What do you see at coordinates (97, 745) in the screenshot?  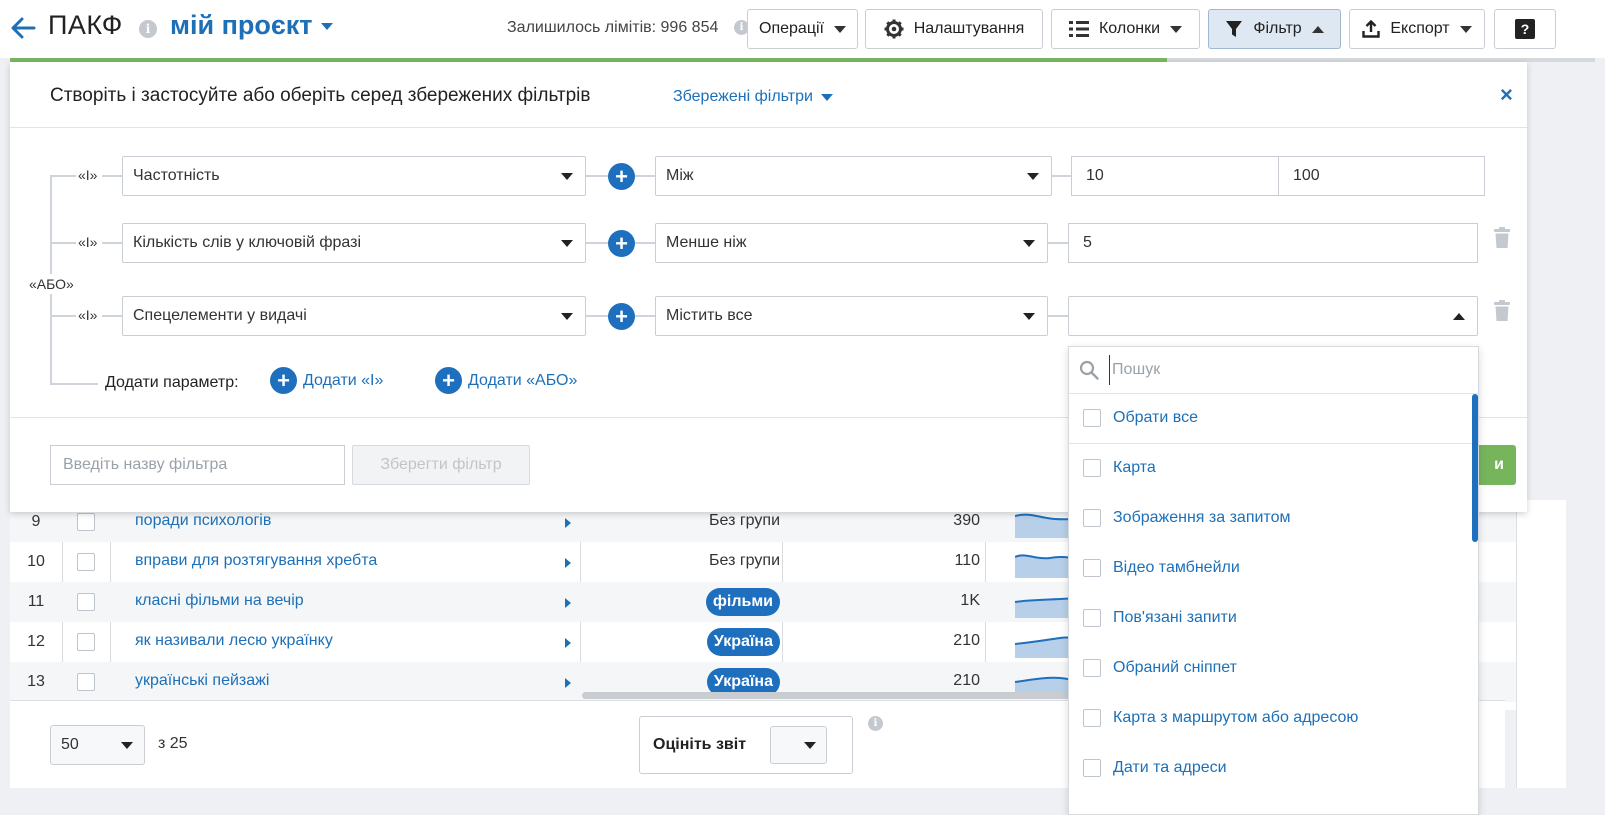 I see `per-page-select: 50` at bounding box center [97, 745].